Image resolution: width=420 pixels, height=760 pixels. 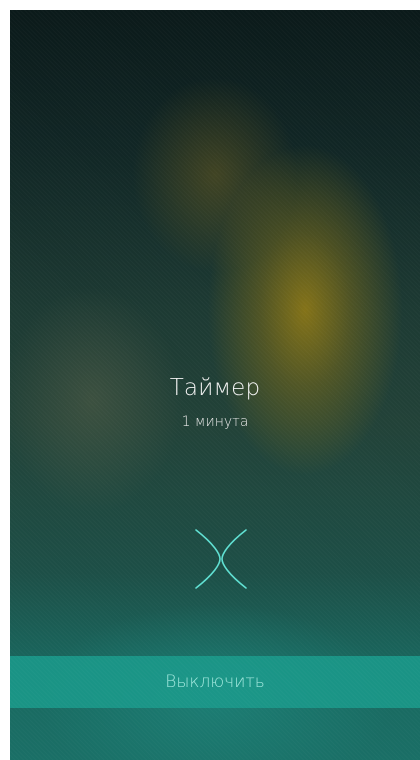 What do you see at coordinates (215, 422) in the screenshot?
I see `timer-duration: 1 минута` at bounding box center [215, 422].